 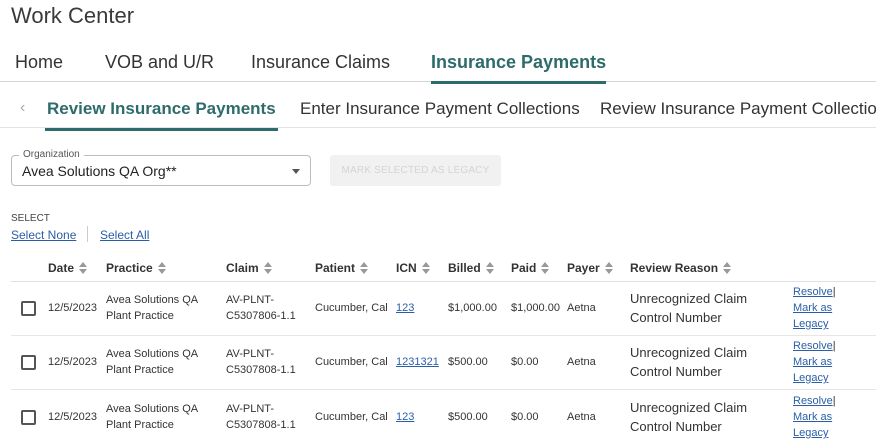 What do you see at coordinates (440, 109) in the screenshot?
I see `subtab-enter-insurance-payment-collections: Enter Insurance Payment Collections` at bounding box center [440, 109].